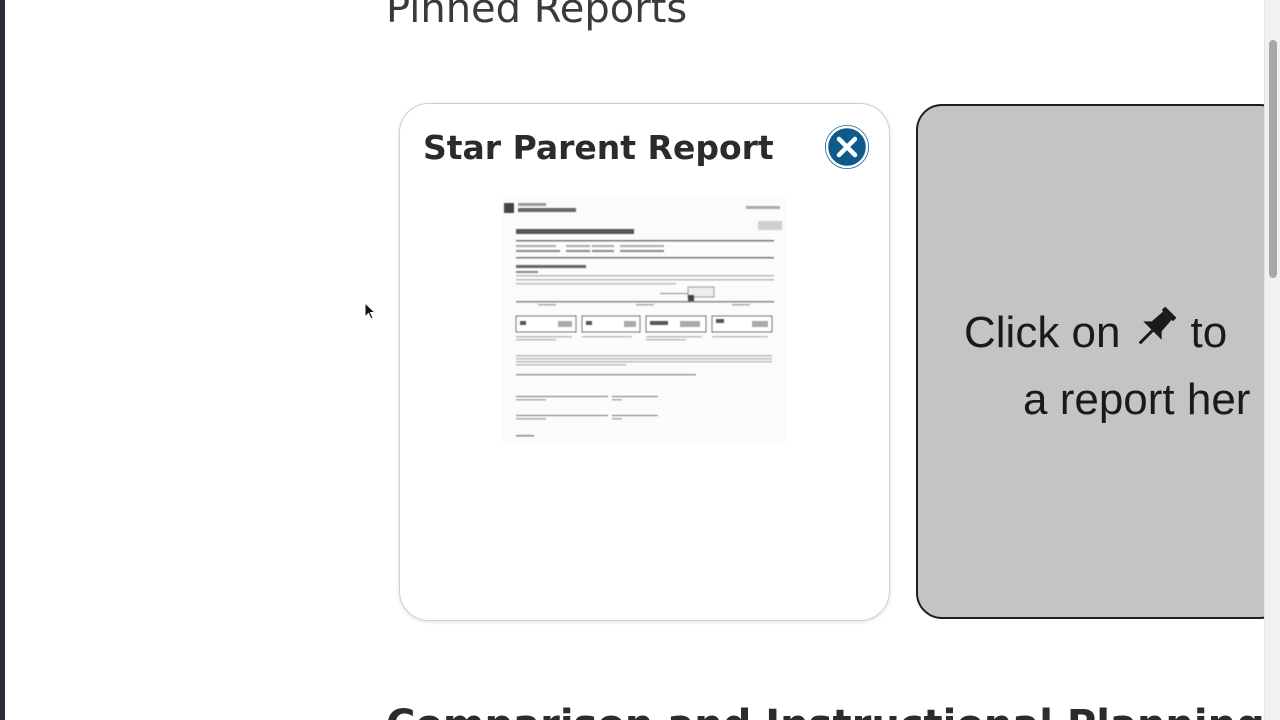 The width and height of the screenshot is (1280, 720). Describe the element at coordinates (1209, 332) in the screenshot. I see `placeholder-text-after: to` at that location.